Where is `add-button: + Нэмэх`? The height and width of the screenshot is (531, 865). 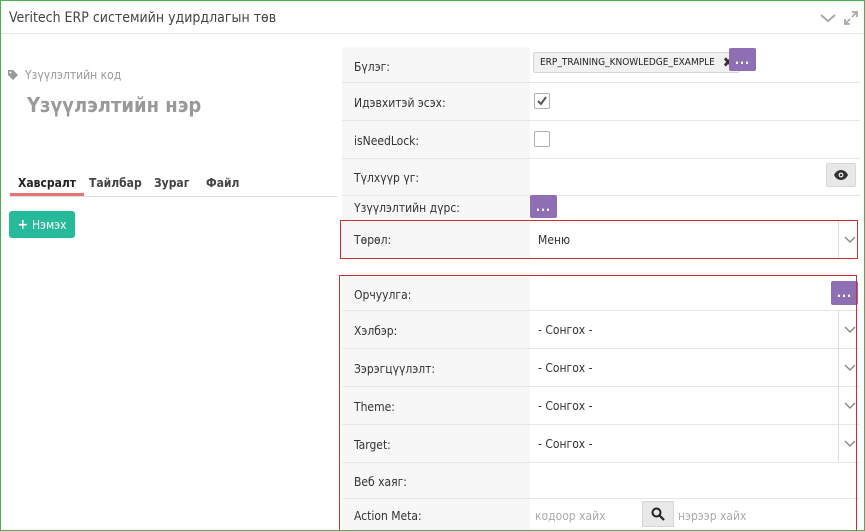 add-button: + Нэмэх is located at coordinates (42, 224).